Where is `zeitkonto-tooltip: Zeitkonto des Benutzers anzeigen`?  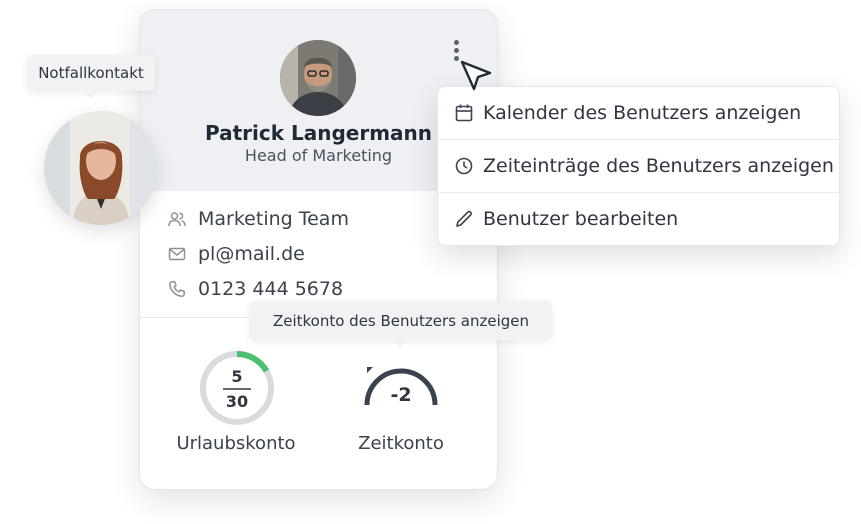 zeitkonto-tooltip: Zeitkonto des Benutzers anzeigen is located at coordinates (401, 324).